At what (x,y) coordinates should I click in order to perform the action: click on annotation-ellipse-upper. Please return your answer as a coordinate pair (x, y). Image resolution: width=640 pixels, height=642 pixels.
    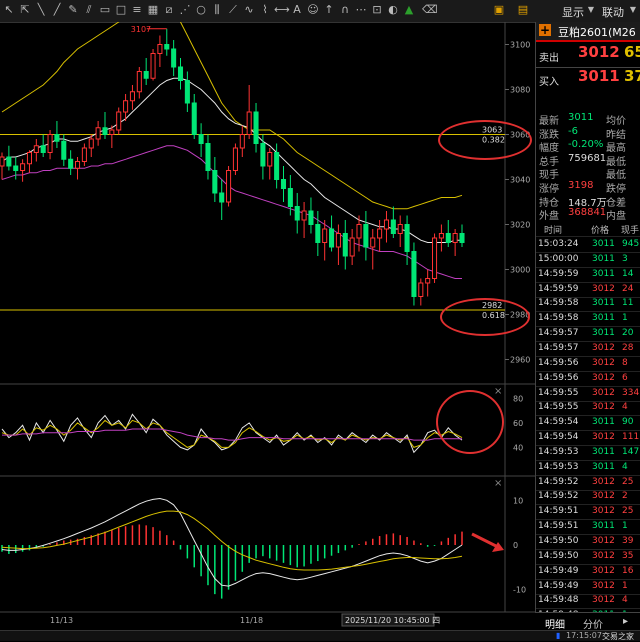
    Looking at the image, I should click on (485, 140).